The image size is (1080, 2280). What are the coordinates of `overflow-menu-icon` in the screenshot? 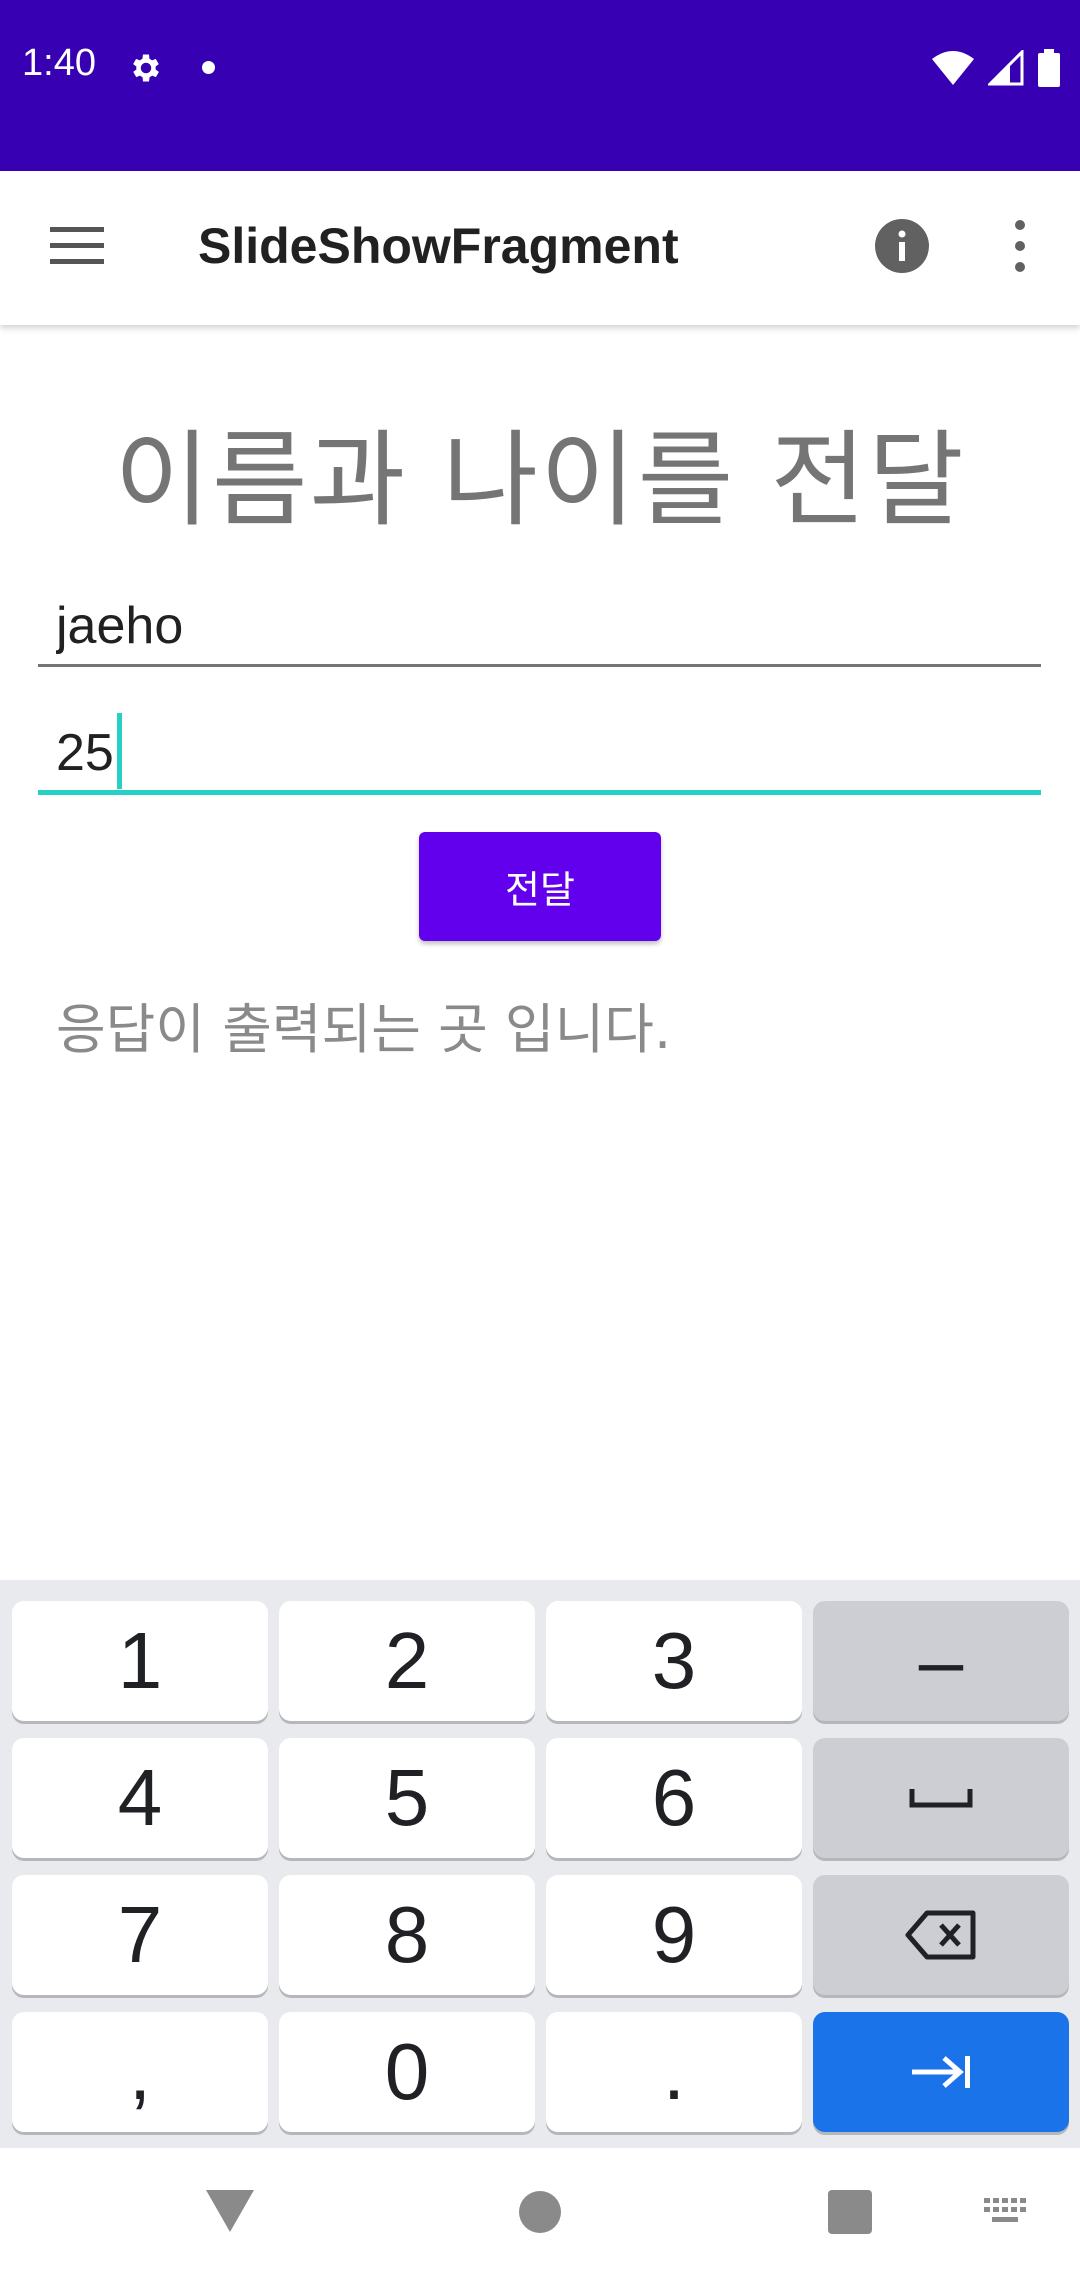 It's located at (1020, 246).